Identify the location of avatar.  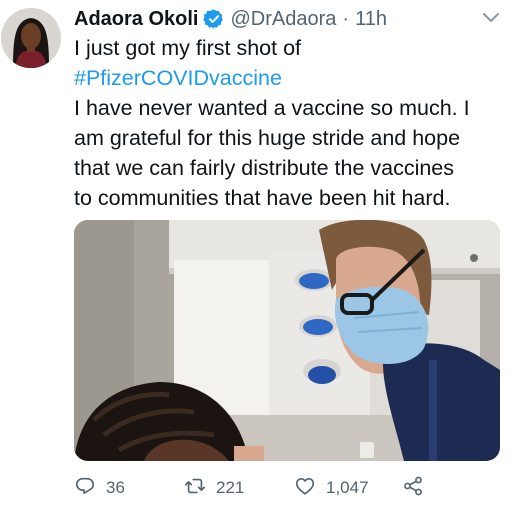
(31, 38).